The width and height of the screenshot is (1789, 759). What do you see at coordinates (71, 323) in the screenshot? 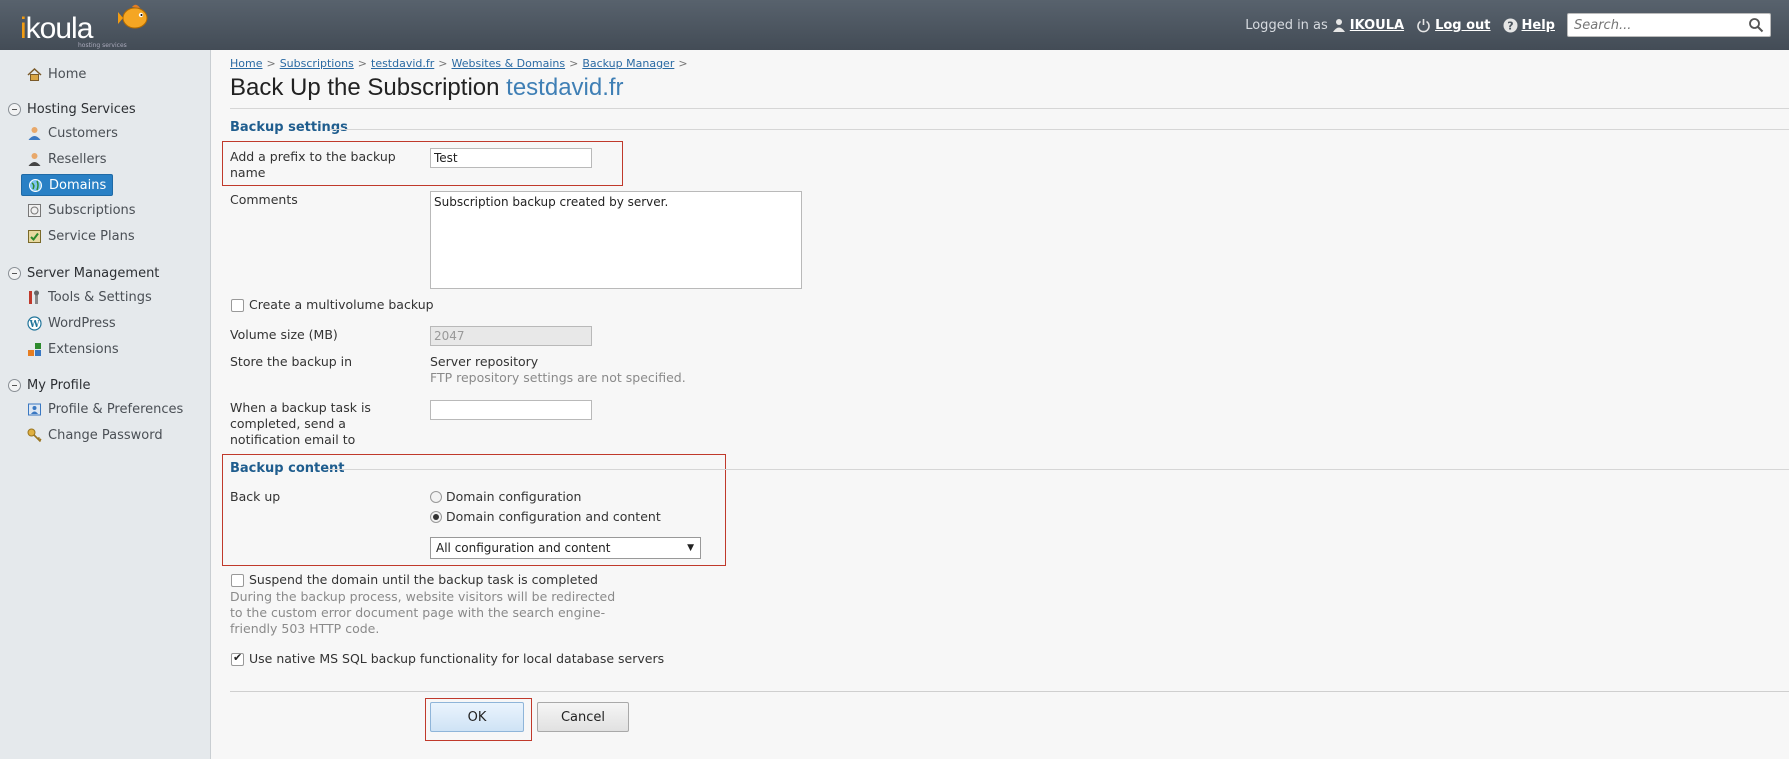
I see `sidebar-item-wordpress: W WordPress` at bounding box center [71, 323].